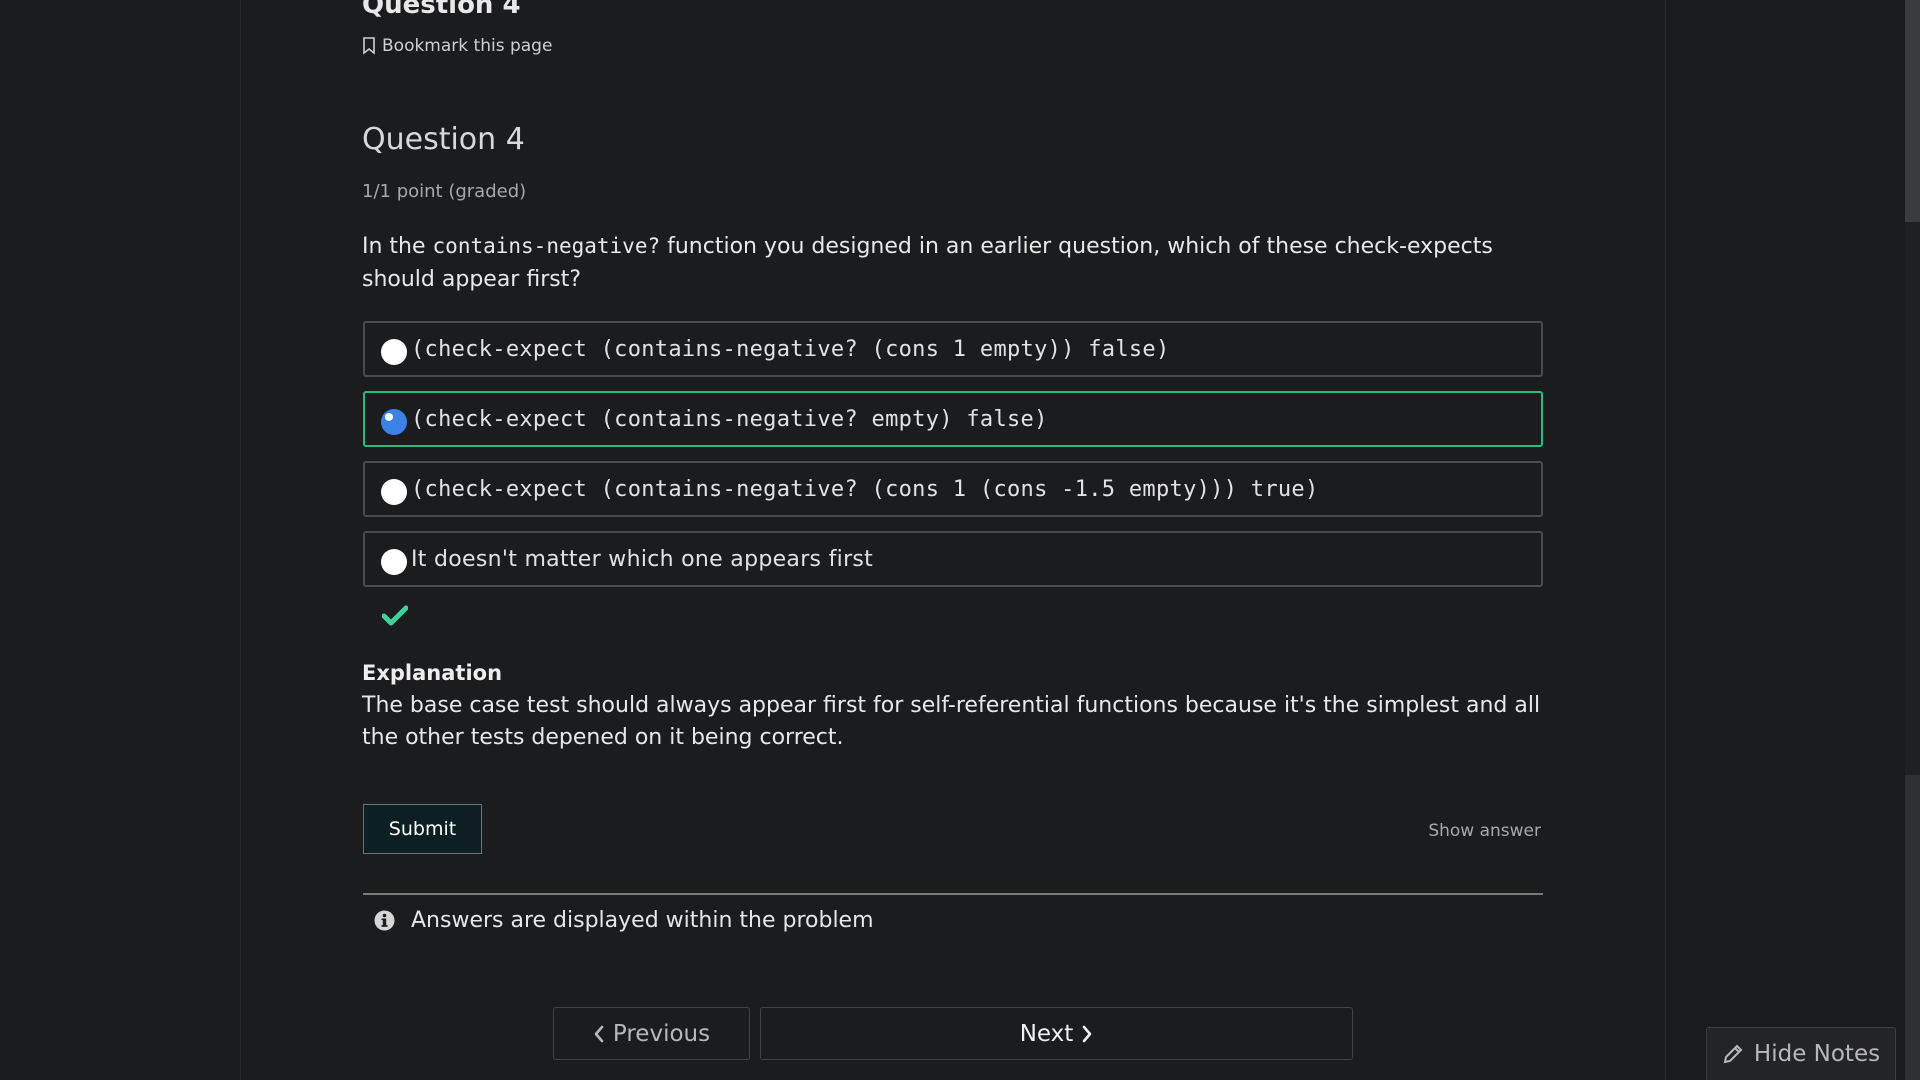  What do you see at coordinates (444, 191) in the screenshot?
I see `problem-points: 1/1 point (graded)` at bounding box center [444, 191].